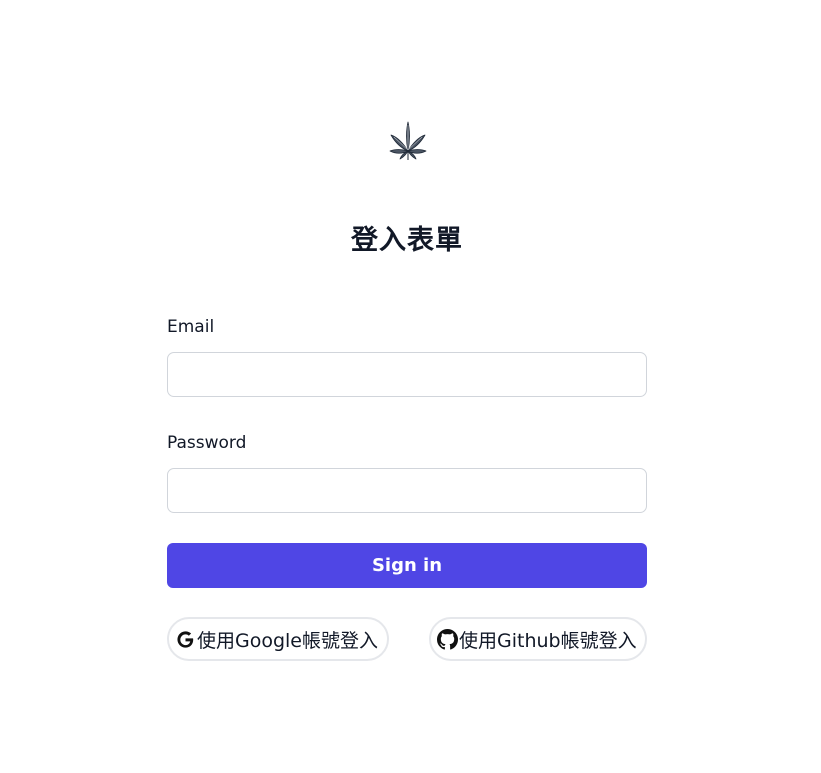 Image resolution: width=821 pixels, height=773 pixels. I want to click on google-login-label: 使用Google帳號登入, so click(288, 640).